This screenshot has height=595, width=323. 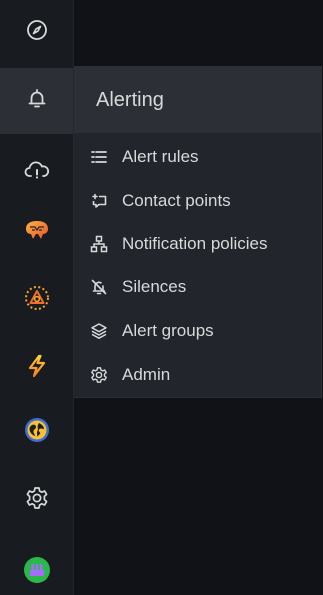 I want to click on lightning-icon, so click(x=37, y=368).